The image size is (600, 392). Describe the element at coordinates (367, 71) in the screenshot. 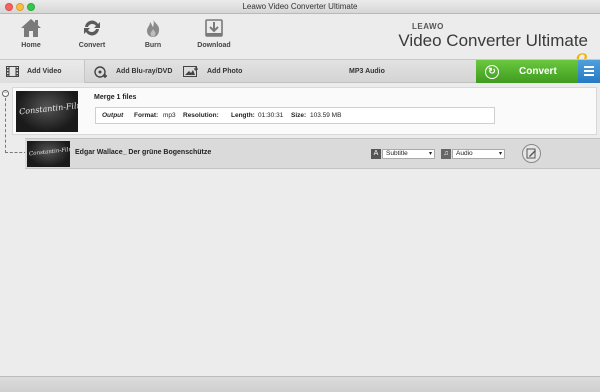

I see `output-profile-selector: MP3 Audio` at that location.